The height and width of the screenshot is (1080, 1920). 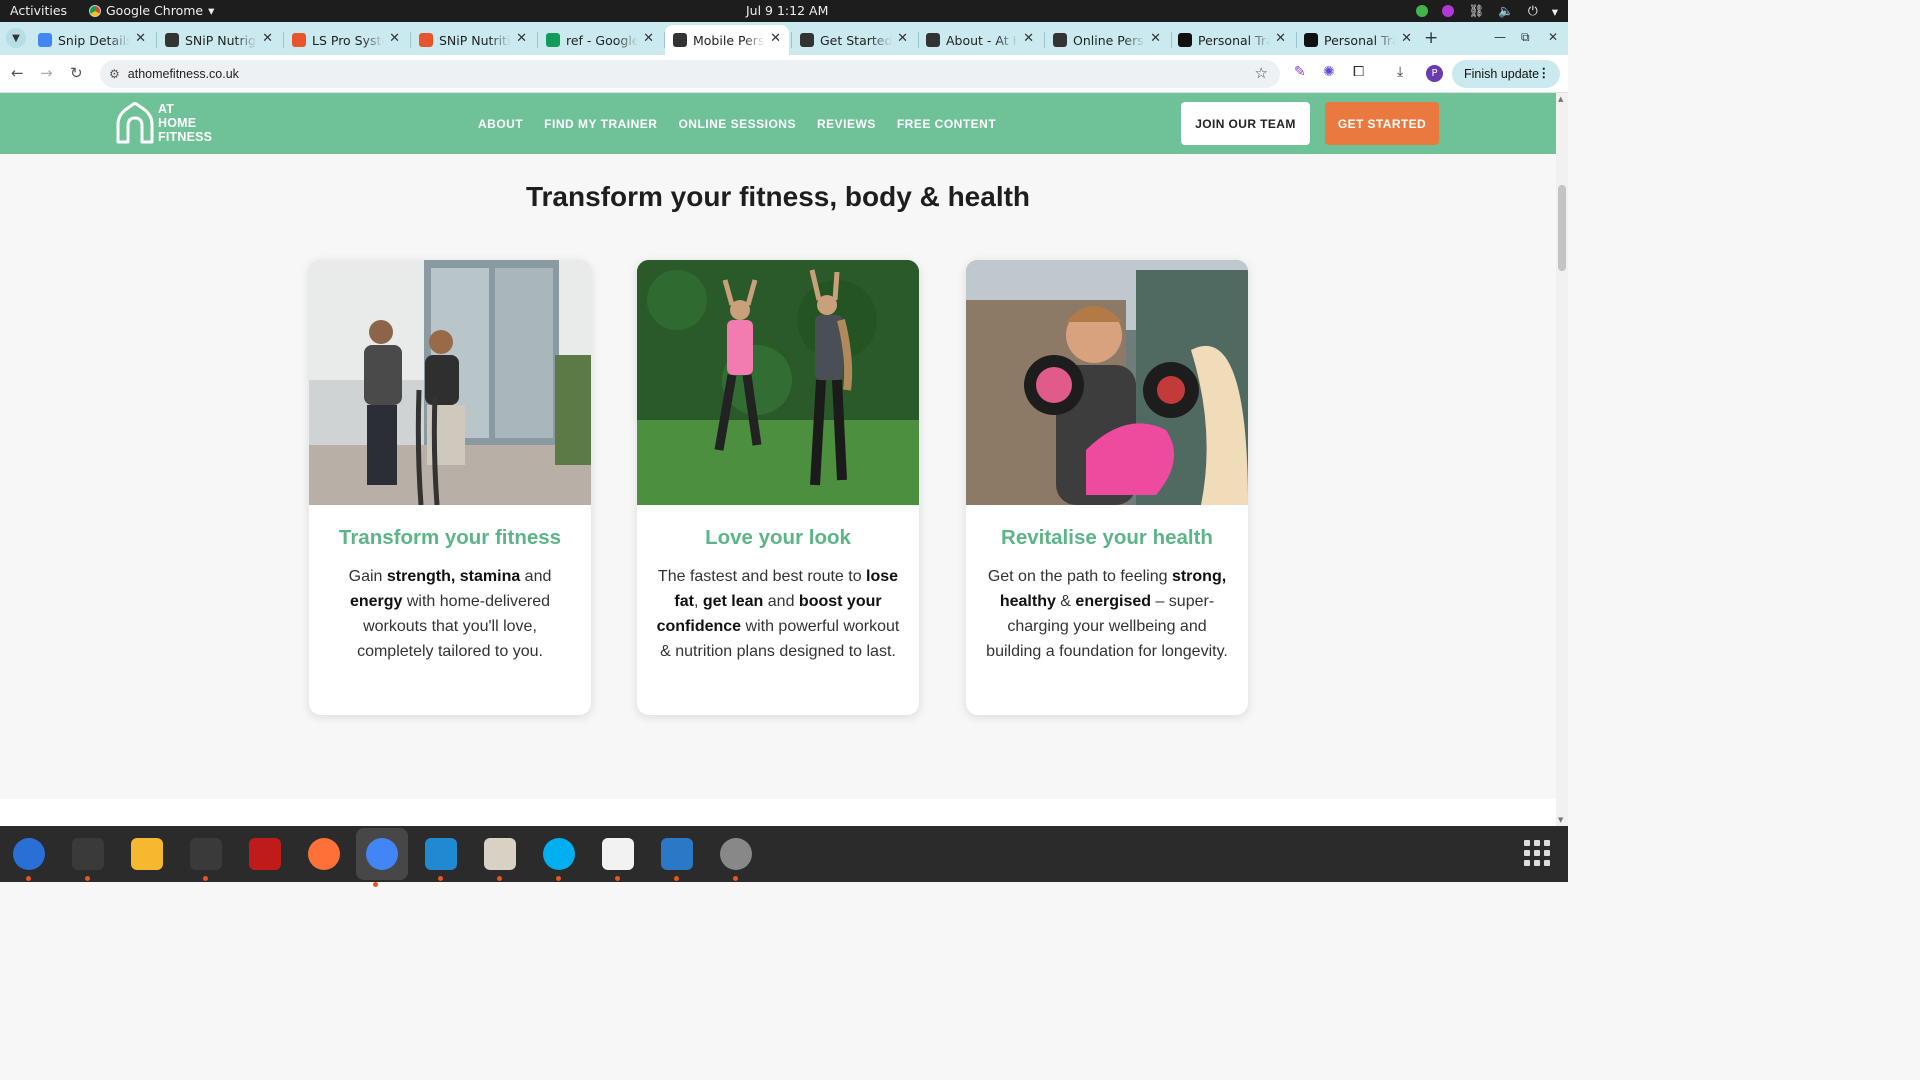 I want to click on tab-title: LS Pro Syste, so click(x=348, y=40).